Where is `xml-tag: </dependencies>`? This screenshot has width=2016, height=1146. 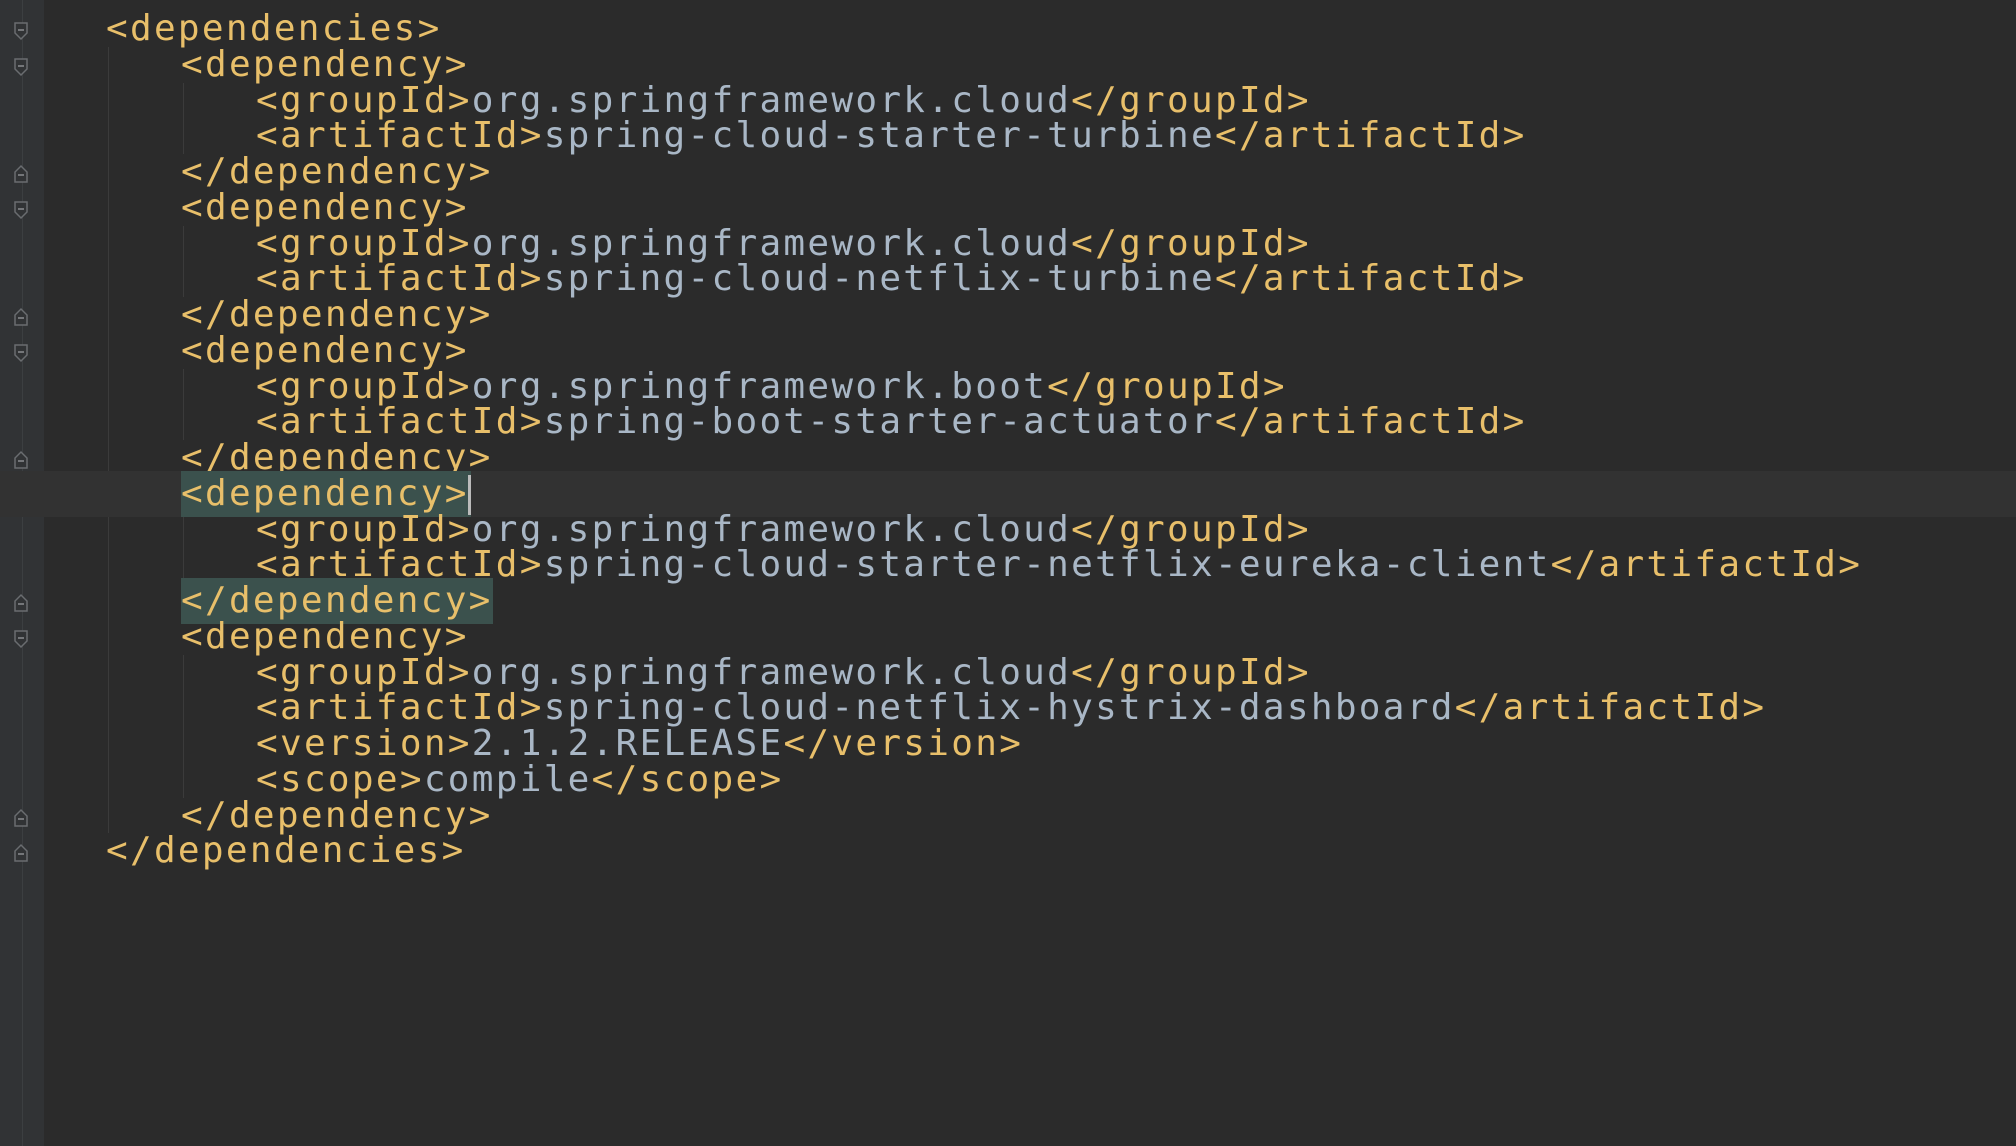 xml-tag: </dependencies> is located at coordinates (286, 851).